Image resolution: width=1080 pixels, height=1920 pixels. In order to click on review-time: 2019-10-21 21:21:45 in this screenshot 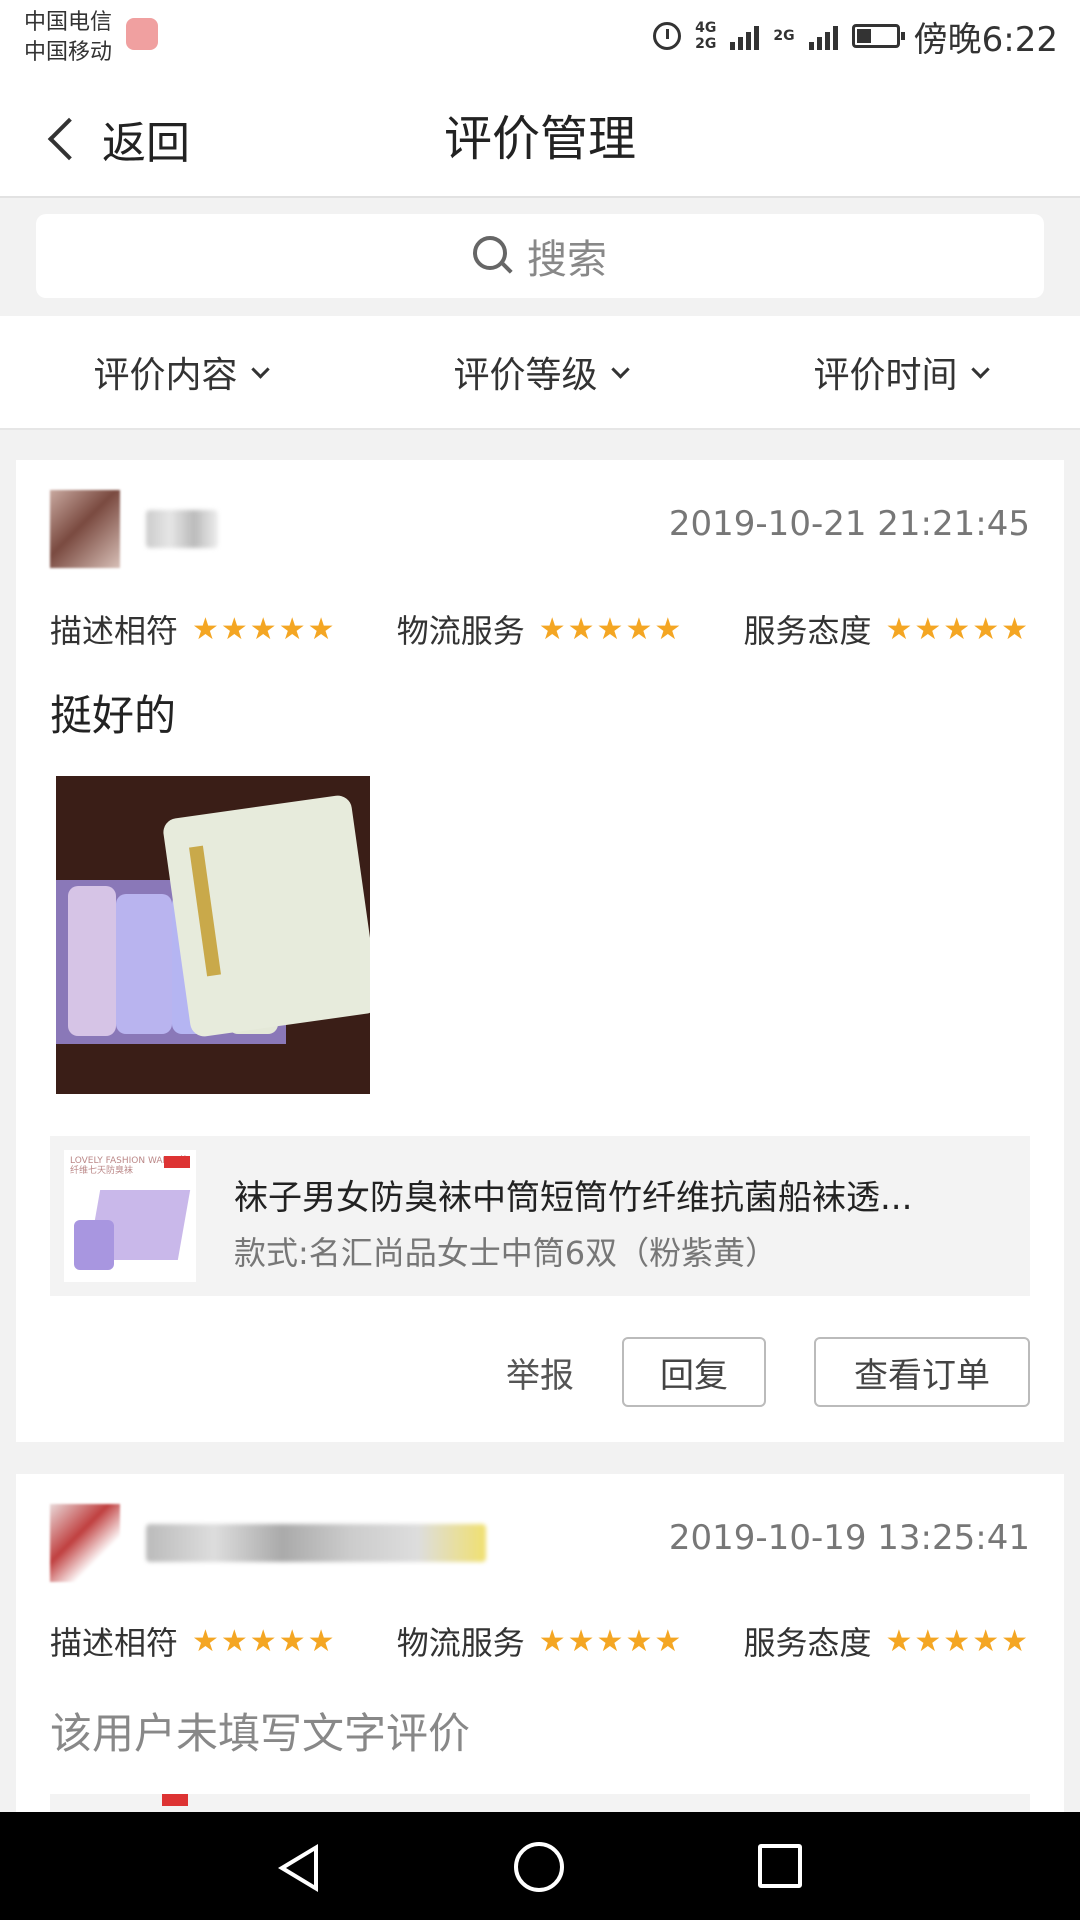, I will do `click(849, 524)`.